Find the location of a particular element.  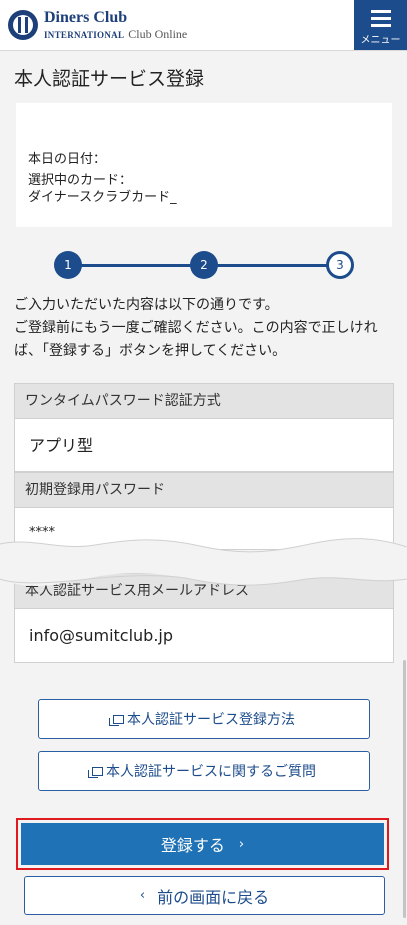

card-label: 選択中のカード： is located at coordinates (80, 180).